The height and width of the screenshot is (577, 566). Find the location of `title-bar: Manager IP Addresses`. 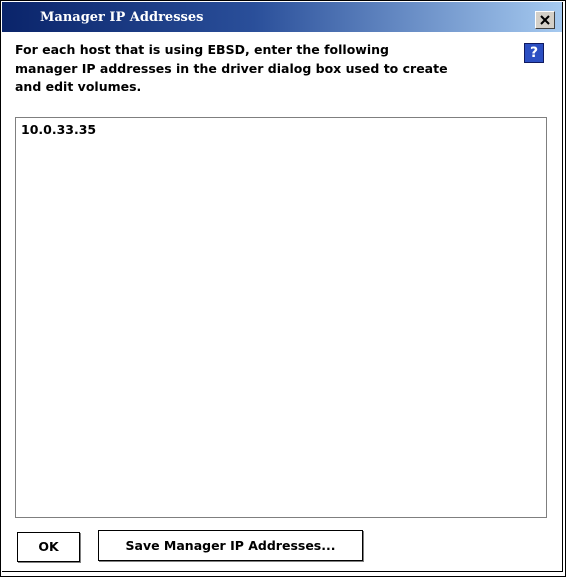

title-bar: Manager IP Addresses is located at coordinates (282, 17).